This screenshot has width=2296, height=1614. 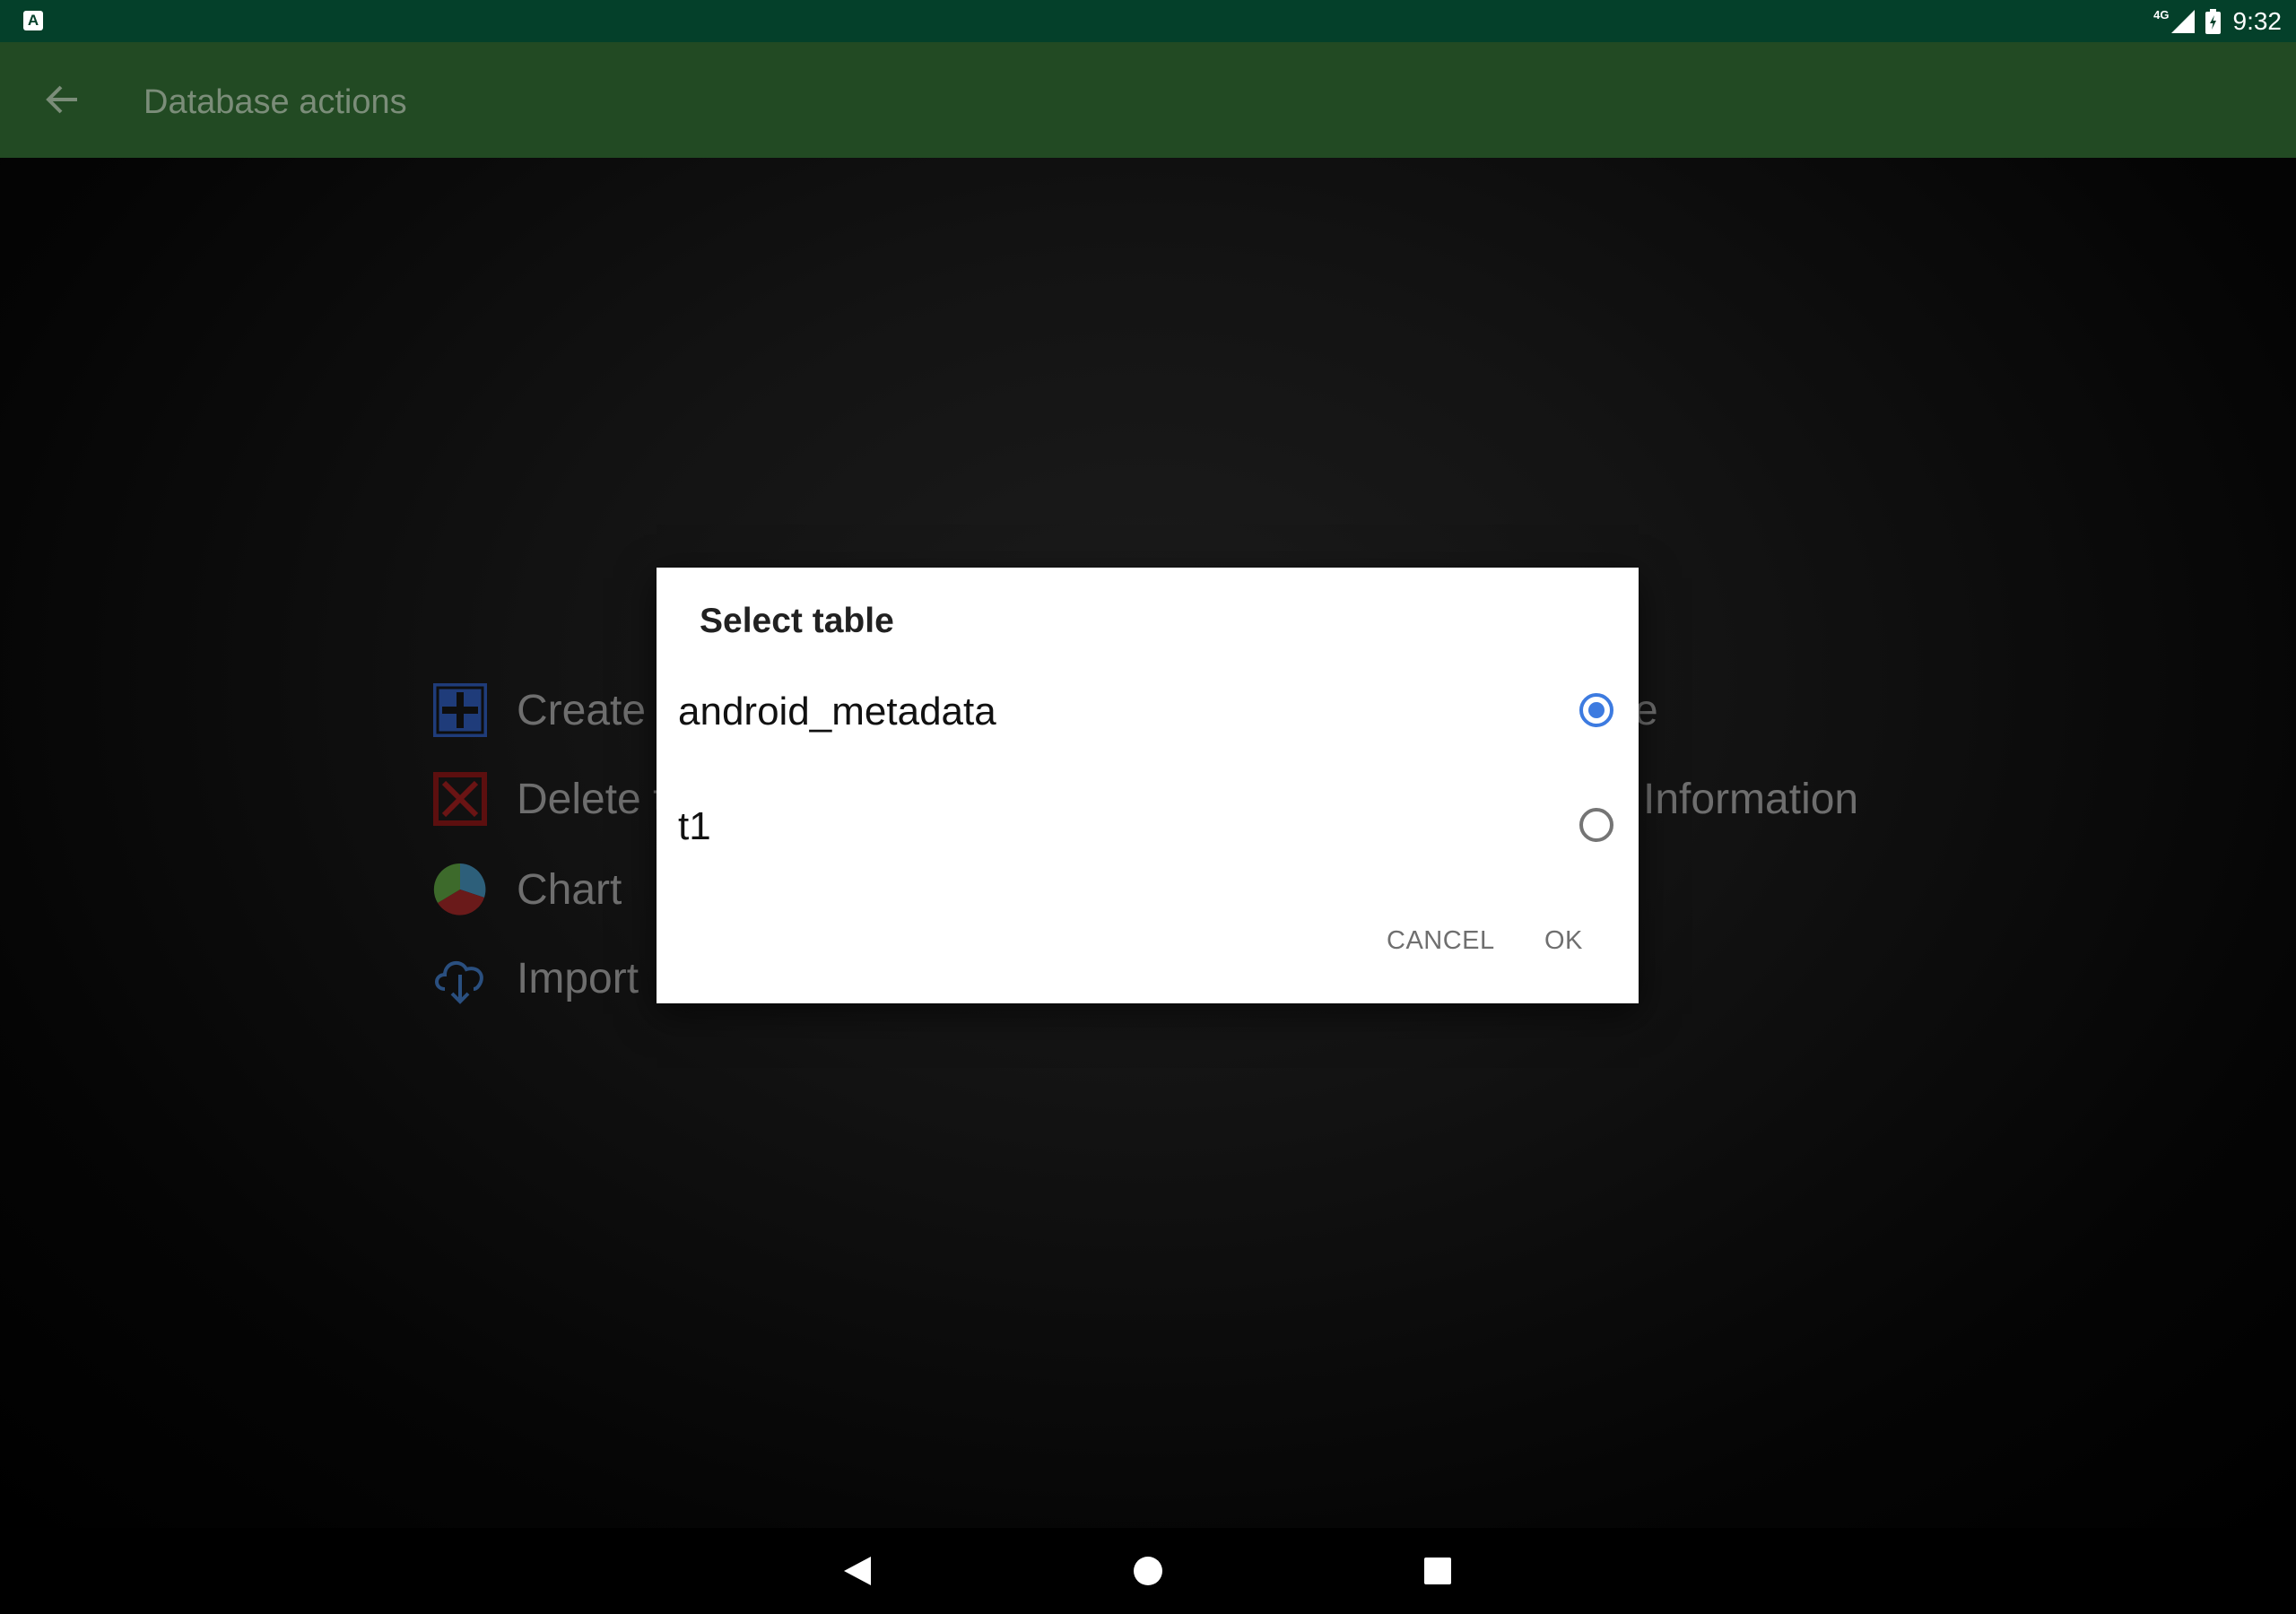 What do you see at coordinates (1148, 100) in the screenshot?
I see `app-bar: Database actions` at bounding box center [1148, 100].